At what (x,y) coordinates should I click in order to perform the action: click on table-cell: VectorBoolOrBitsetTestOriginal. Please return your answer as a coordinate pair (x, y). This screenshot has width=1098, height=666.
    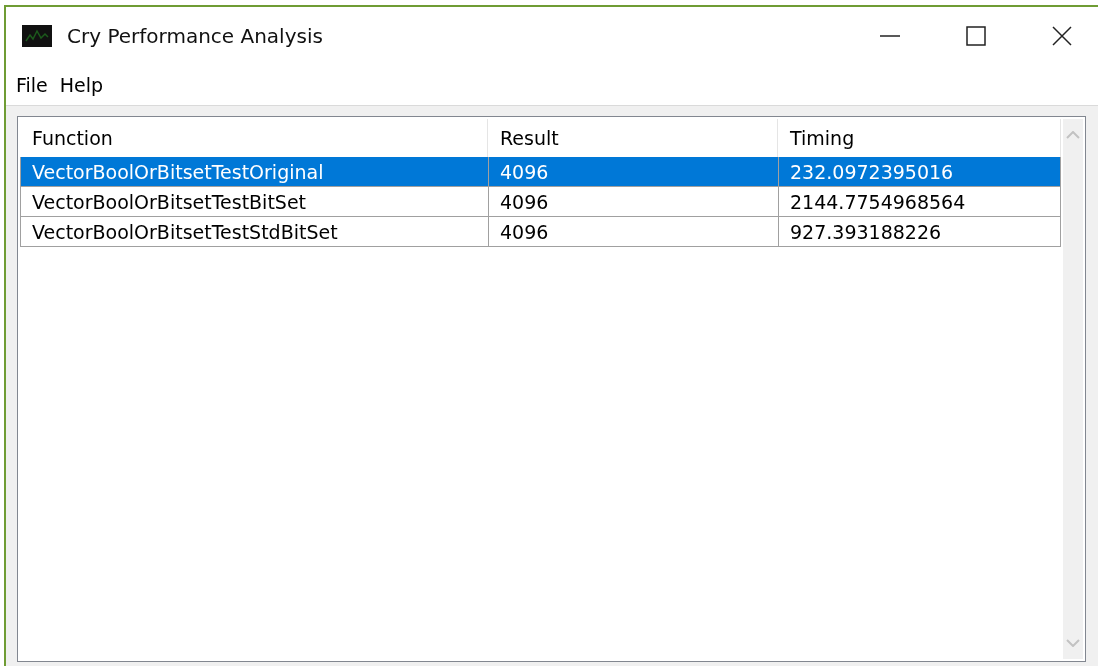
    Looking at the image, I should click on (255, 171).